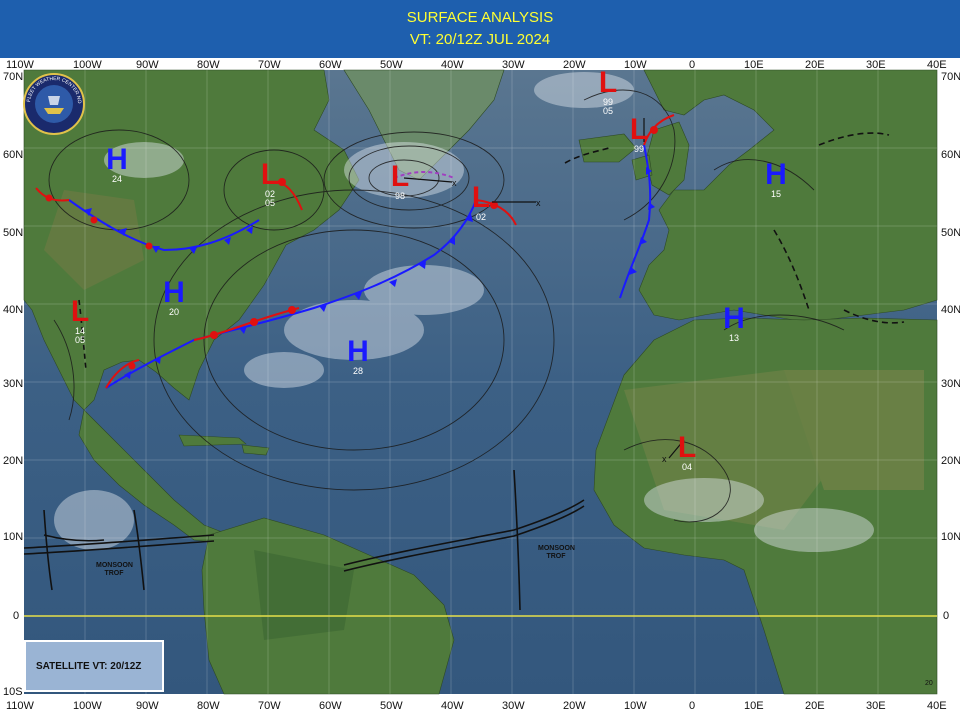  I want to click on low-pressure-center: L 02, so click(481, 202).